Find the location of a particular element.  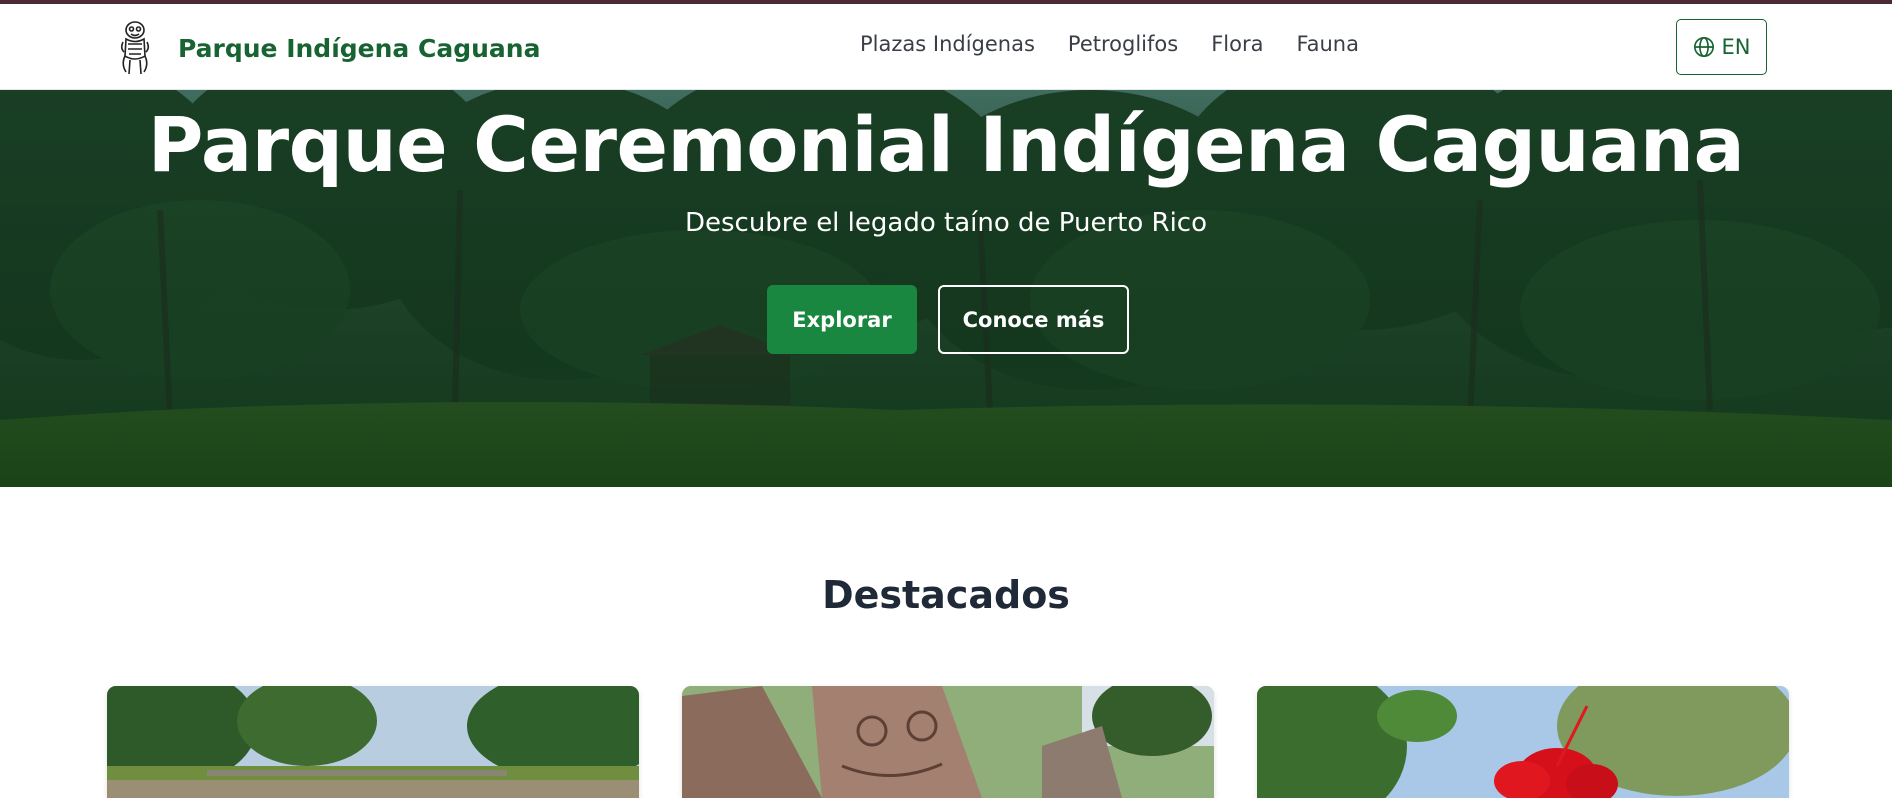

nav-link-petroglifos: Petroglifos is located at coordinates (1123, 44).